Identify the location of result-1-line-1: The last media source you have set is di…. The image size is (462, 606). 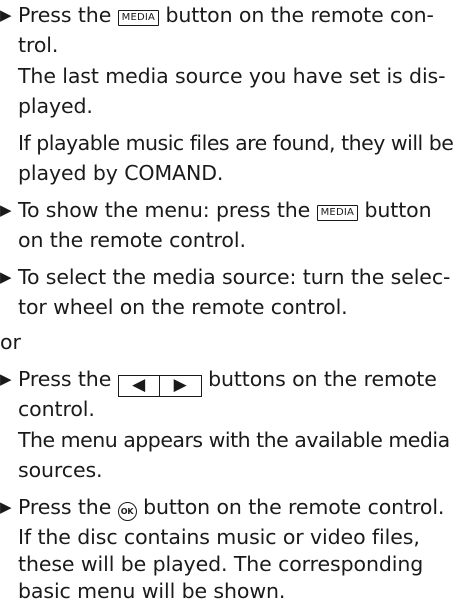
(232, 76).